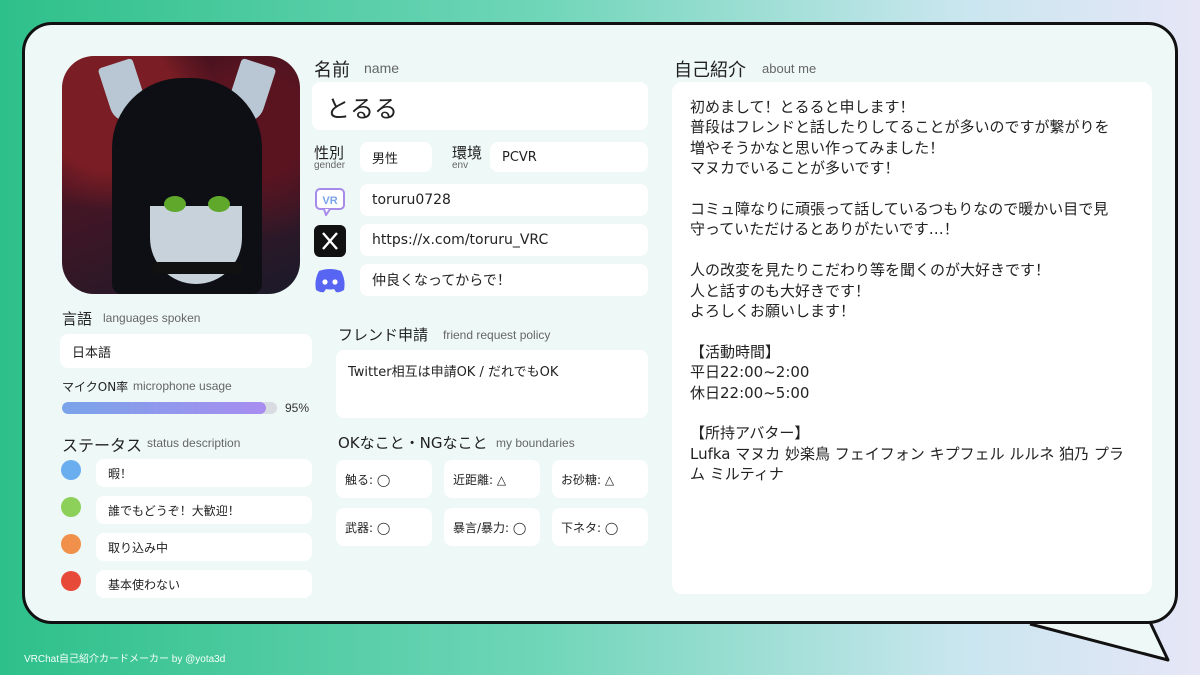 The image size is (1200, 675). Describe the element at coordinates (600, 479) in the screenshot. I see `boundary-sugar: お砂糖: △` at that location.